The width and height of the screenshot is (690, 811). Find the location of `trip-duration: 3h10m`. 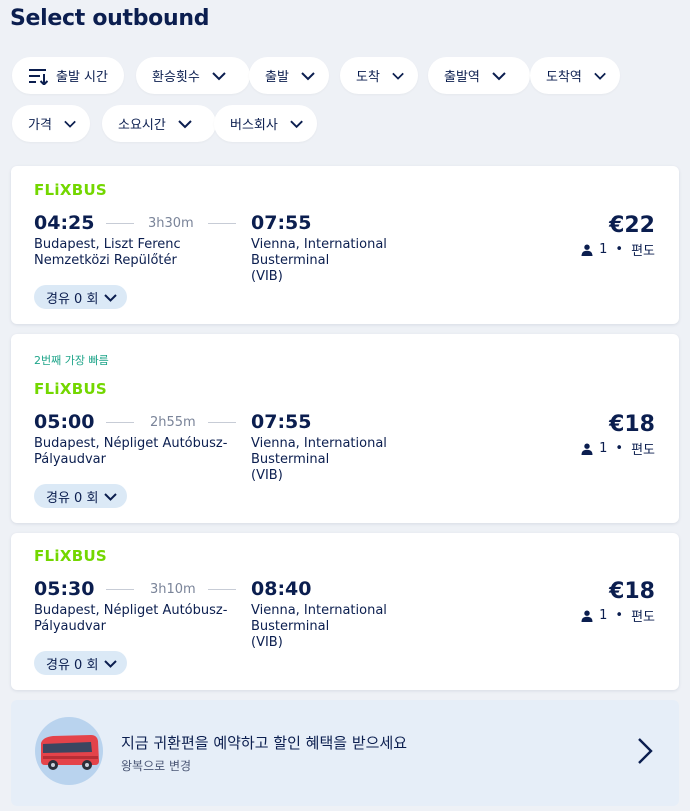

trip-duration: 3h10m is located at coordinates (173, 589).